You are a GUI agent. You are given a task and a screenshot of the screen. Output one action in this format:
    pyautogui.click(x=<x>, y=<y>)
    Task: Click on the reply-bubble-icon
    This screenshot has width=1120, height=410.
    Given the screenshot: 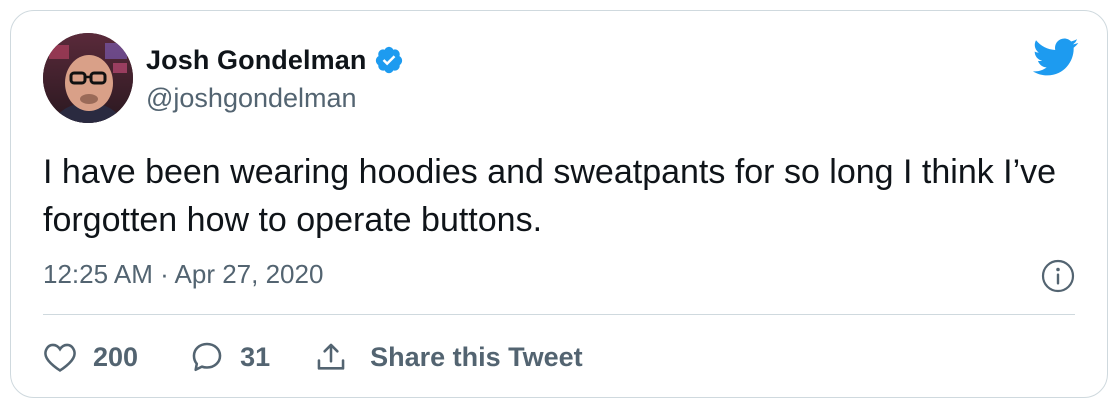 What is the action you would take?
    pyautogui.click(x=207, y=357)
    